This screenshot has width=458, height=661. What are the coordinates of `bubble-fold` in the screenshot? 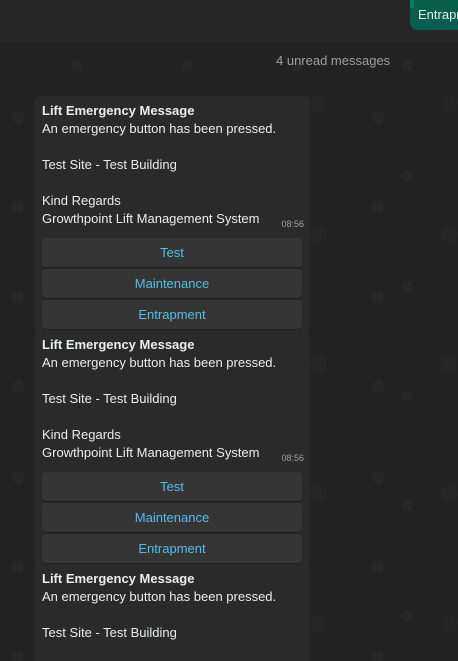 It's located at (412, 4).